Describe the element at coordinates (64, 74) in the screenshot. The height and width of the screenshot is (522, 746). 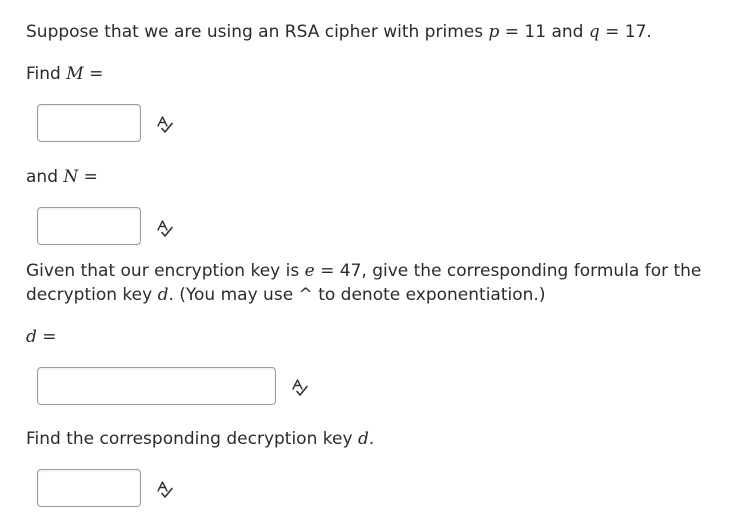
I see `find-m-label: Find M =` at that location.